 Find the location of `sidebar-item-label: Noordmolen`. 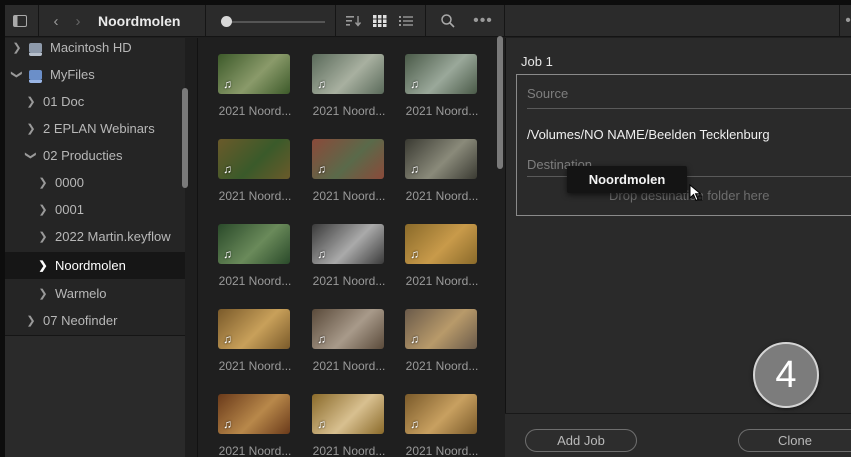

sidebar-item-label: Noordmolen is located at coordinates (90, 265).